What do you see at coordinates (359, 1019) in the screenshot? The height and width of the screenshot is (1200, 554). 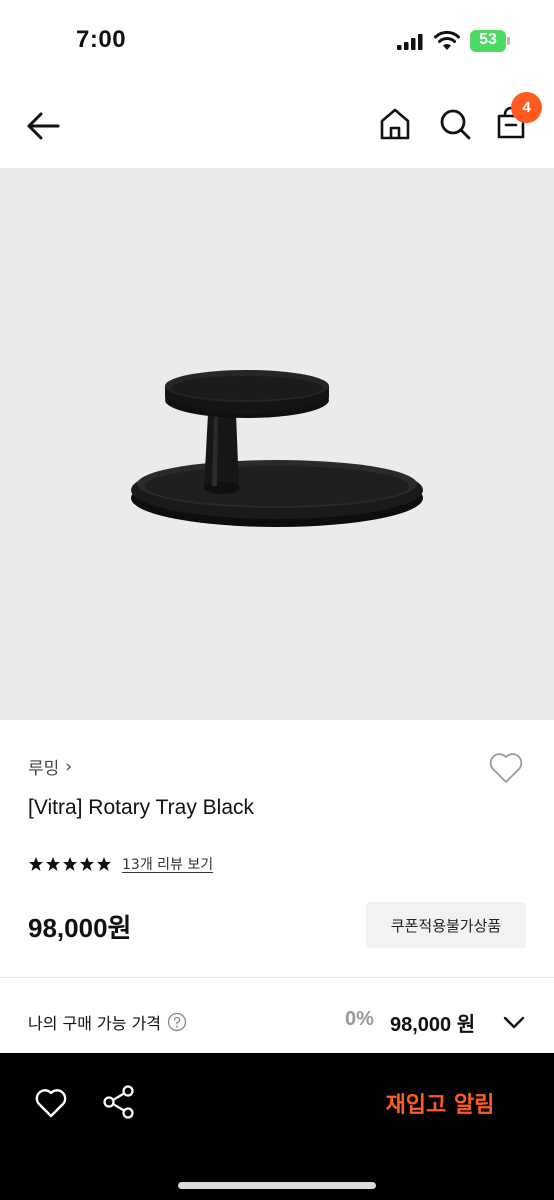 I see `discount-rate: 0%` at bounding box center [359, 1019].